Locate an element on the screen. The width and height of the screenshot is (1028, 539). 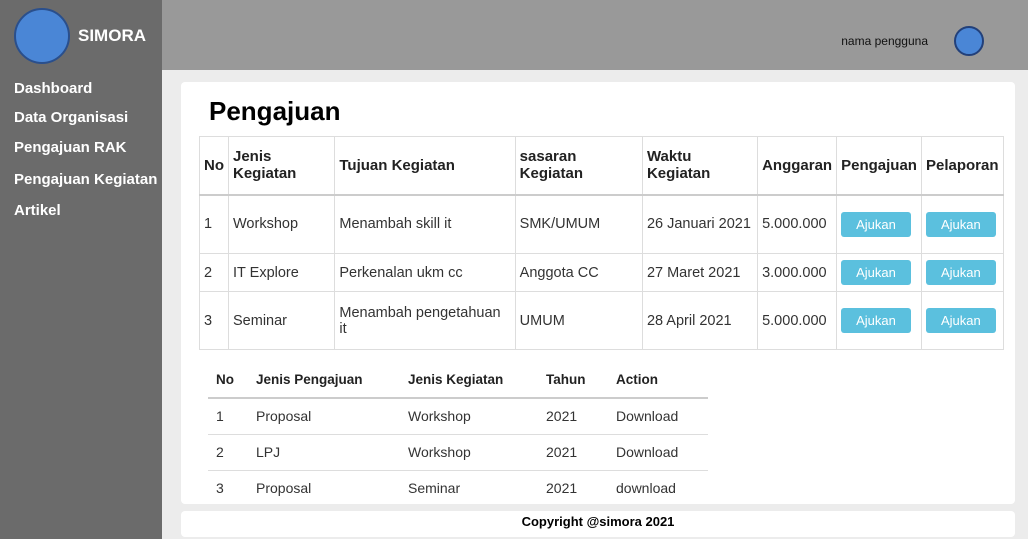
cell-jenis: Seminar is located at coordinates (281, 320).